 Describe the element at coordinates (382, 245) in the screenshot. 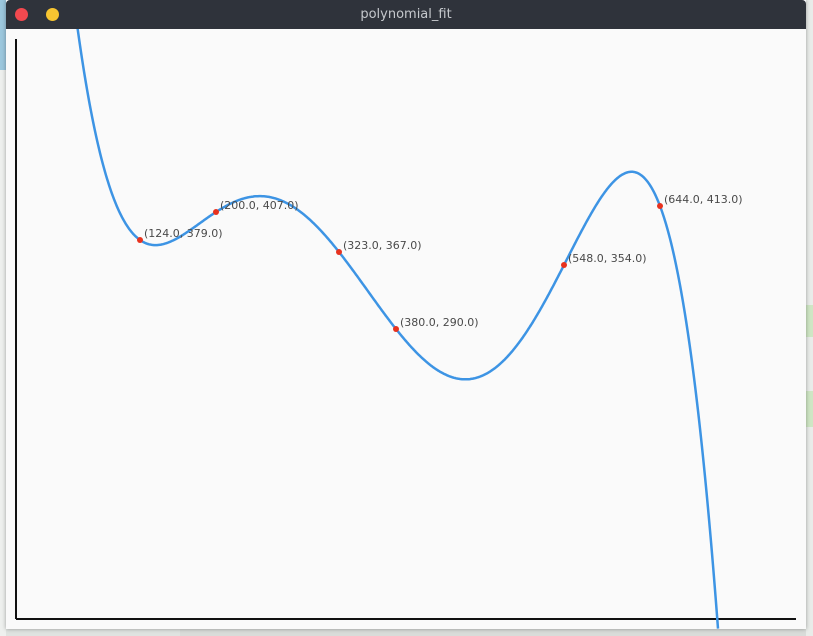

I see `data-point-label: (323.0, 367.0)` at that location.